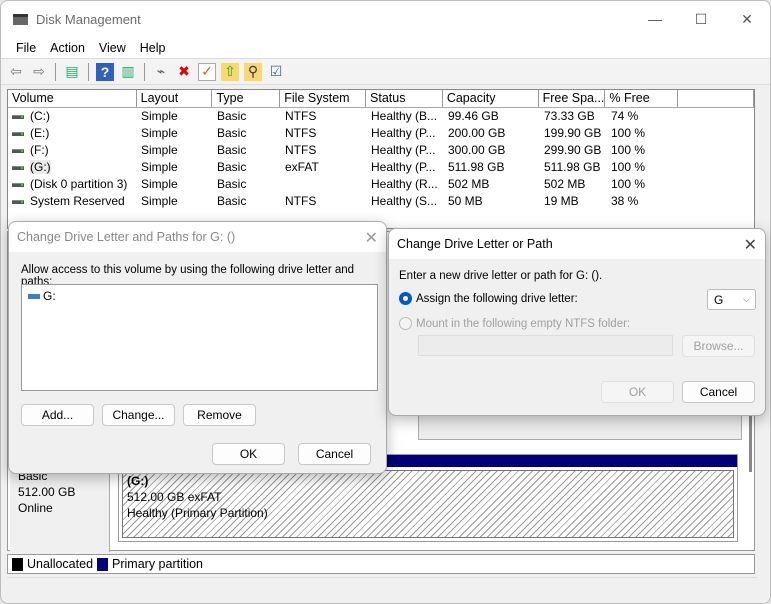 The width and height of the screenshot is (771, 604). What do you see at coordinates (747, 19) in the screenshot?
I see `close-button: ✕` at bounding box center [747, 19].